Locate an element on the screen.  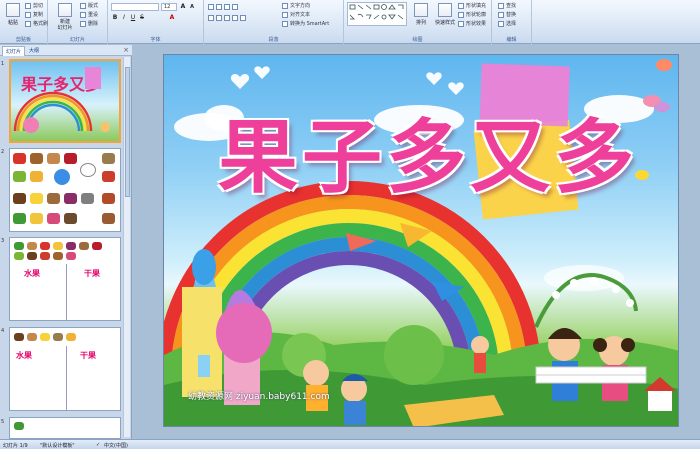
brush-icon is located at coordinates (28, 23).